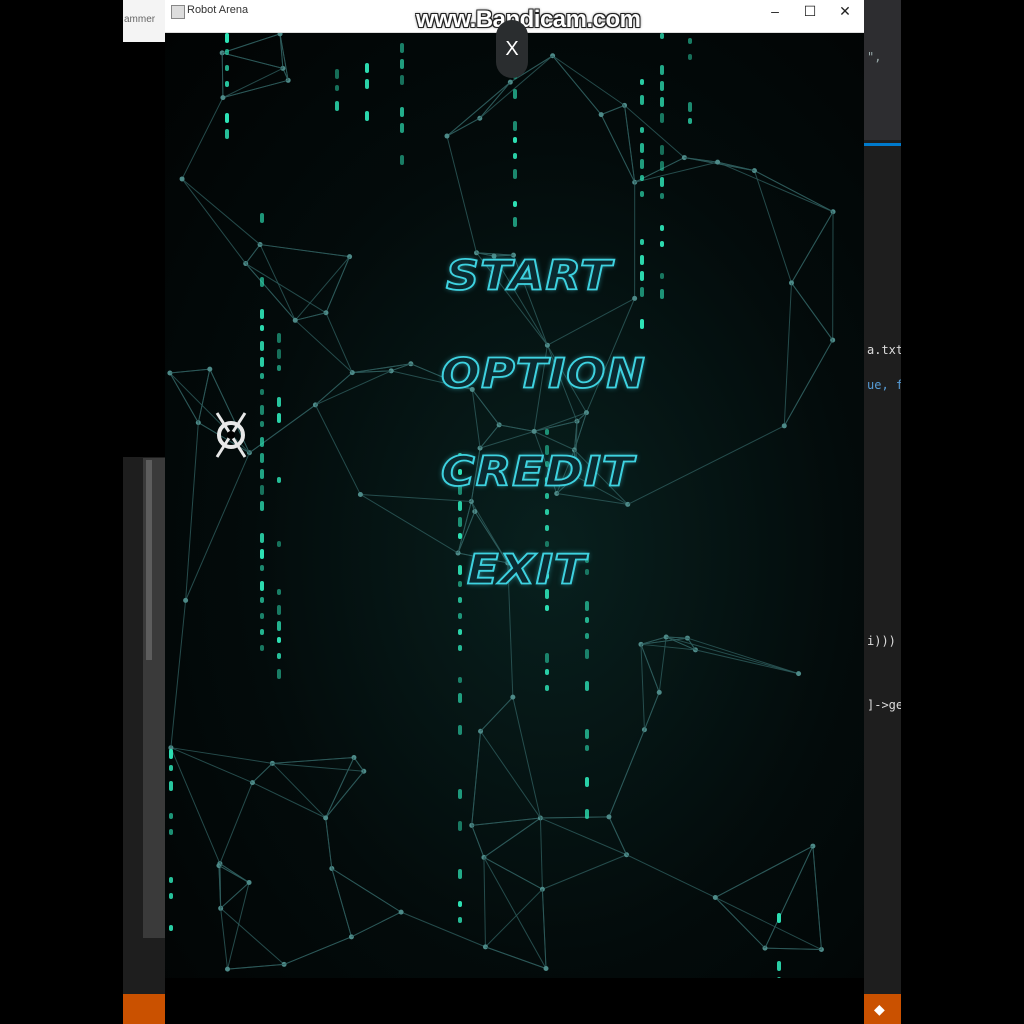 The image size is (1024, 1024). Describe the element at coordinates (543, 373) in the screenshot. I see `option-button: OPTION` at that location.